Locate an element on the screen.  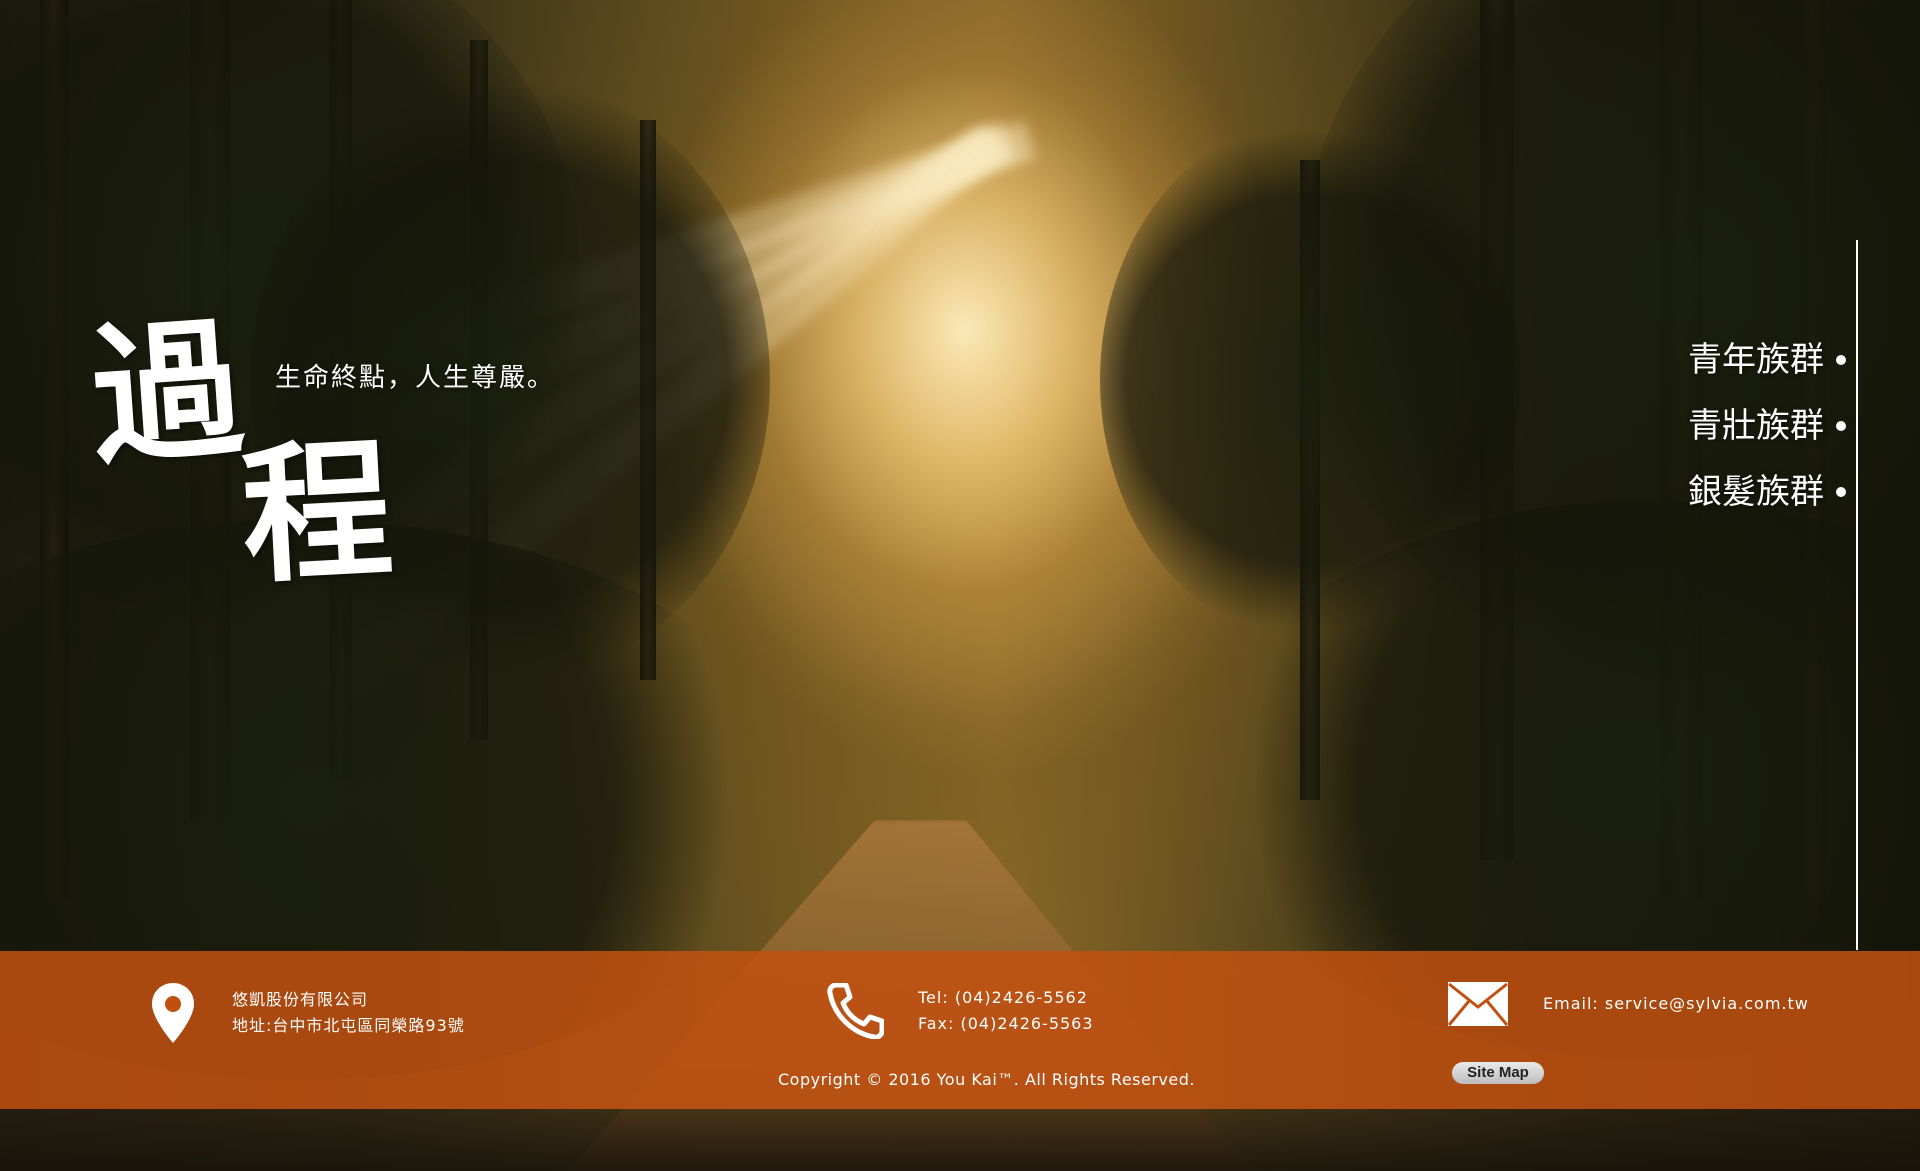
nav-item-youth: 青年族群 is located at coordinates (1767, 360).